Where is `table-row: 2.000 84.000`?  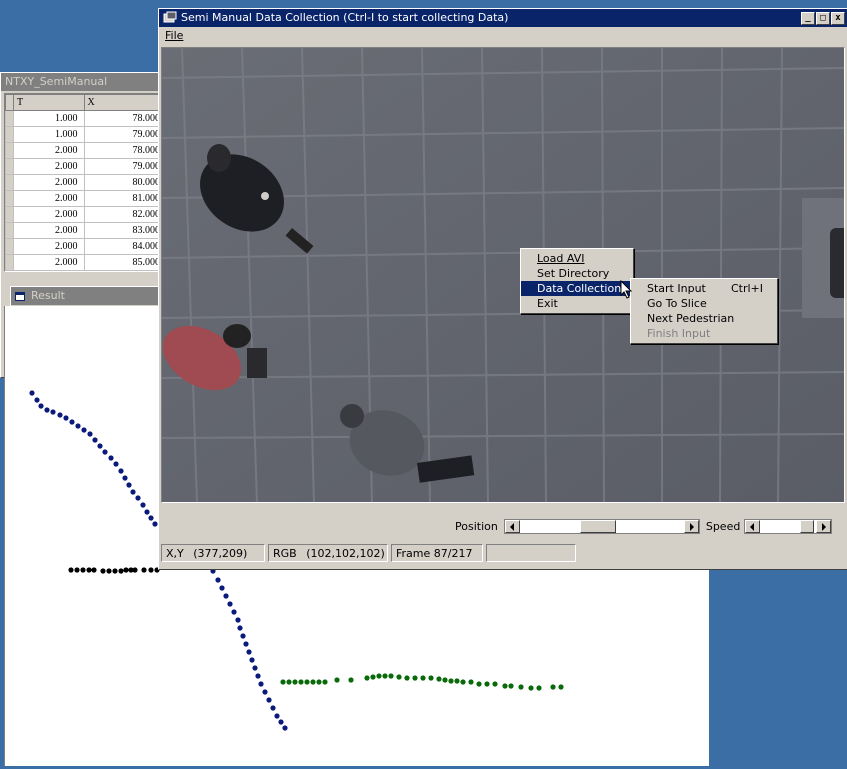
table-row: 2.000 84.000 is located at coordinates (86, 246).